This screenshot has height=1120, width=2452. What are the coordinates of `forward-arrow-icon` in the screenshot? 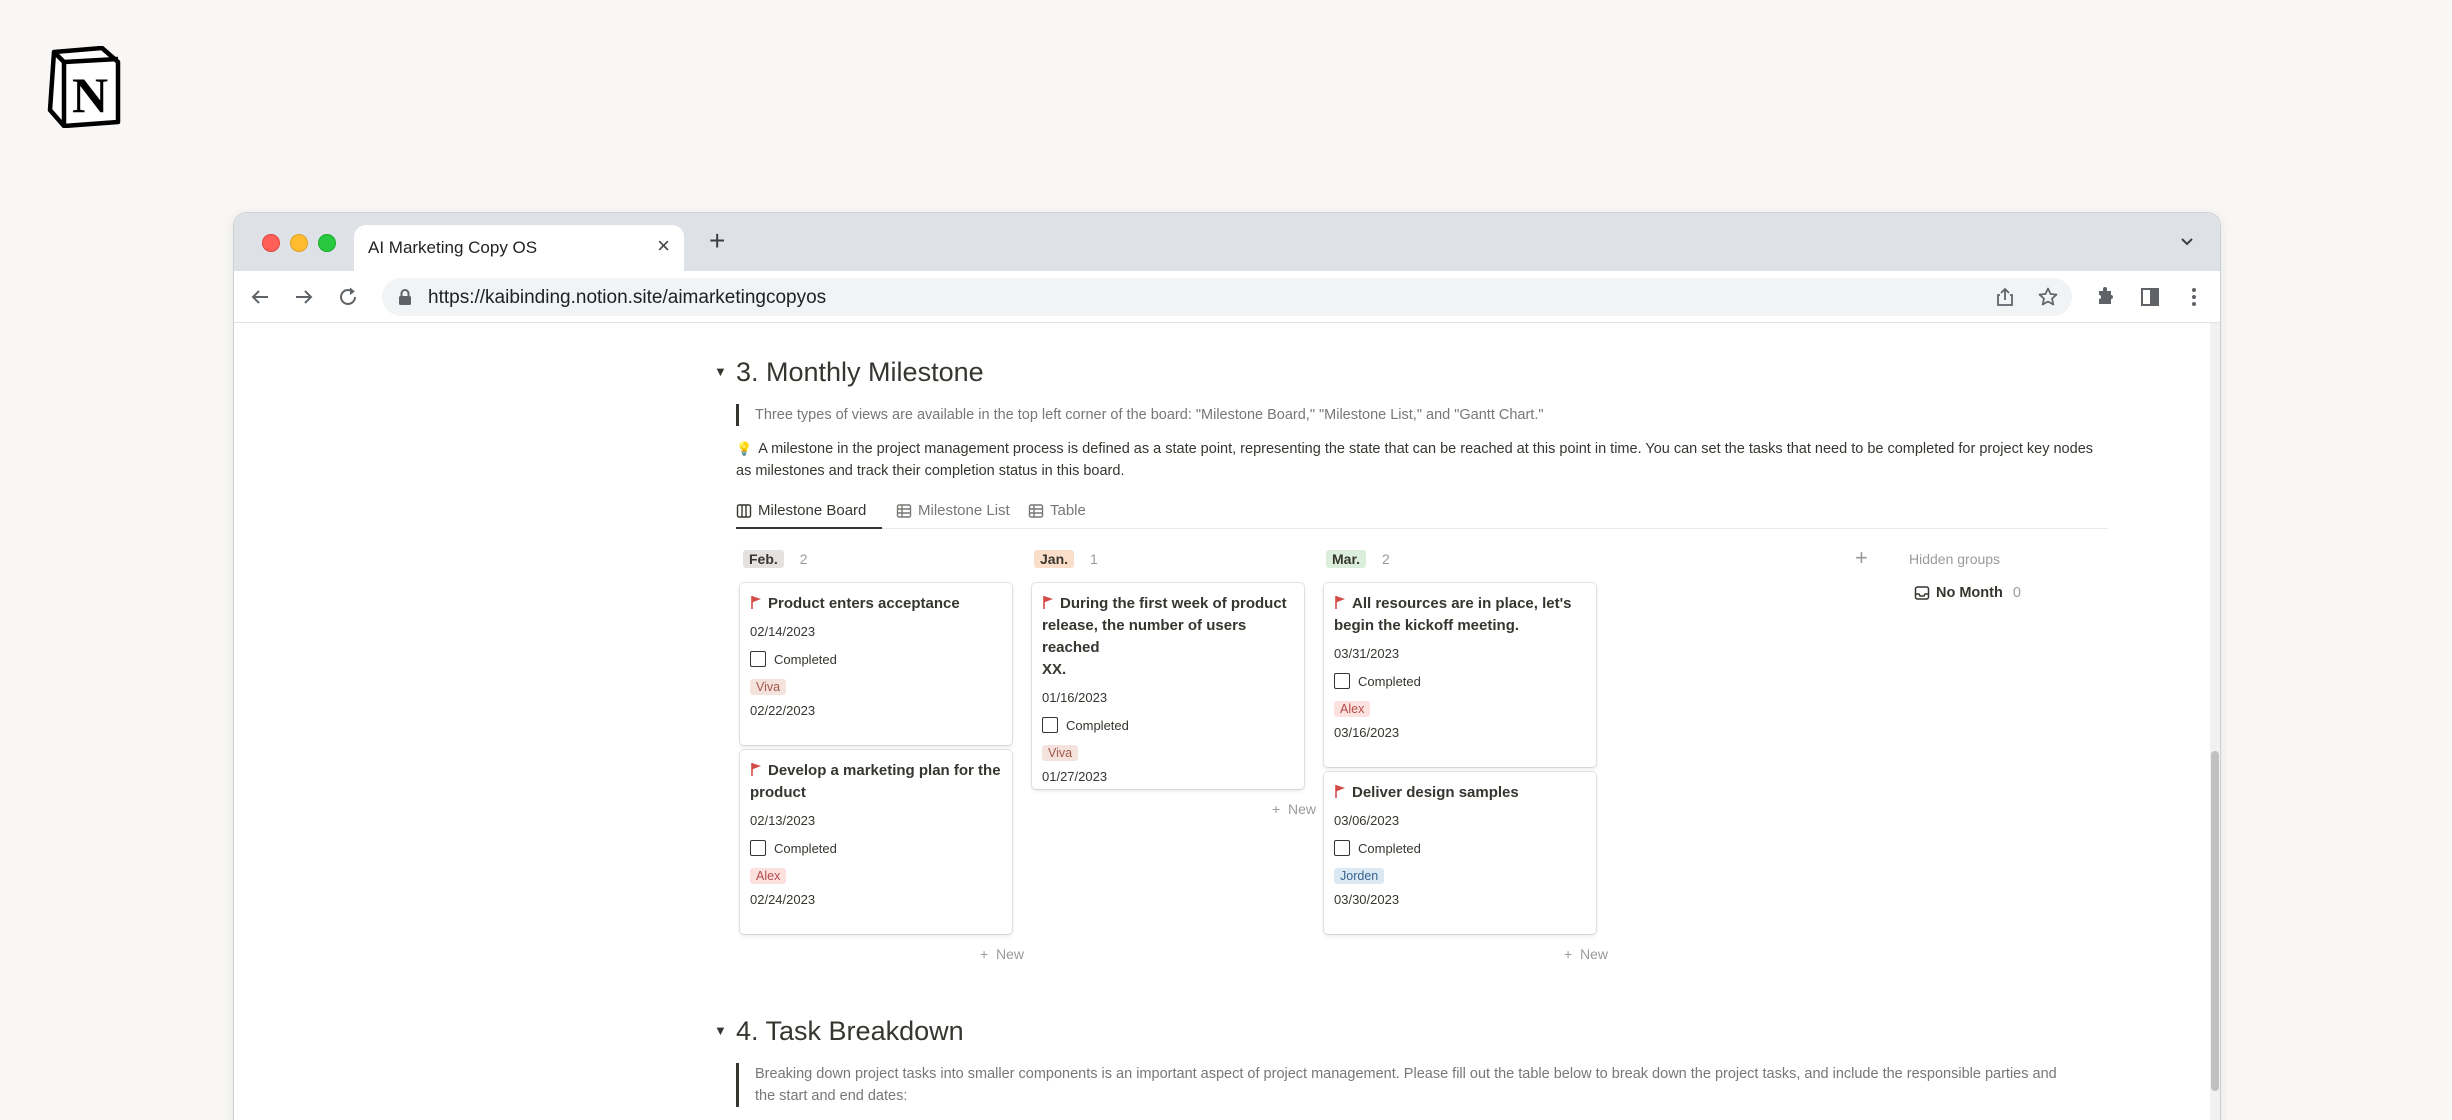 It's located at (304, 297).